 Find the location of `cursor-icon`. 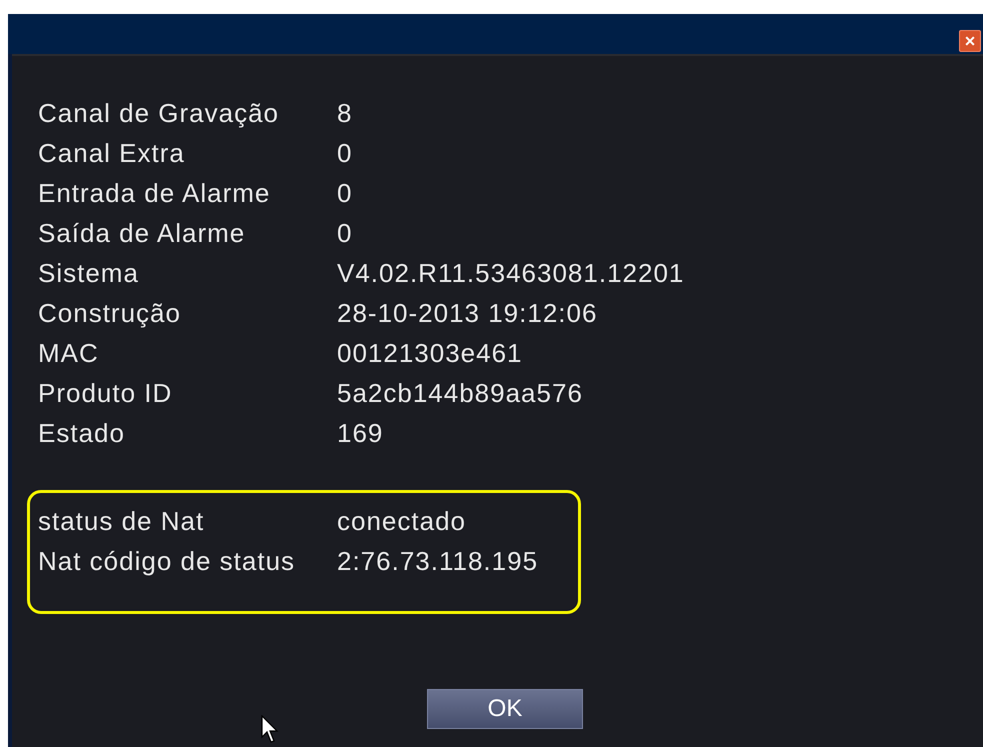

cursor-icon is located at coordinates (270, 730).